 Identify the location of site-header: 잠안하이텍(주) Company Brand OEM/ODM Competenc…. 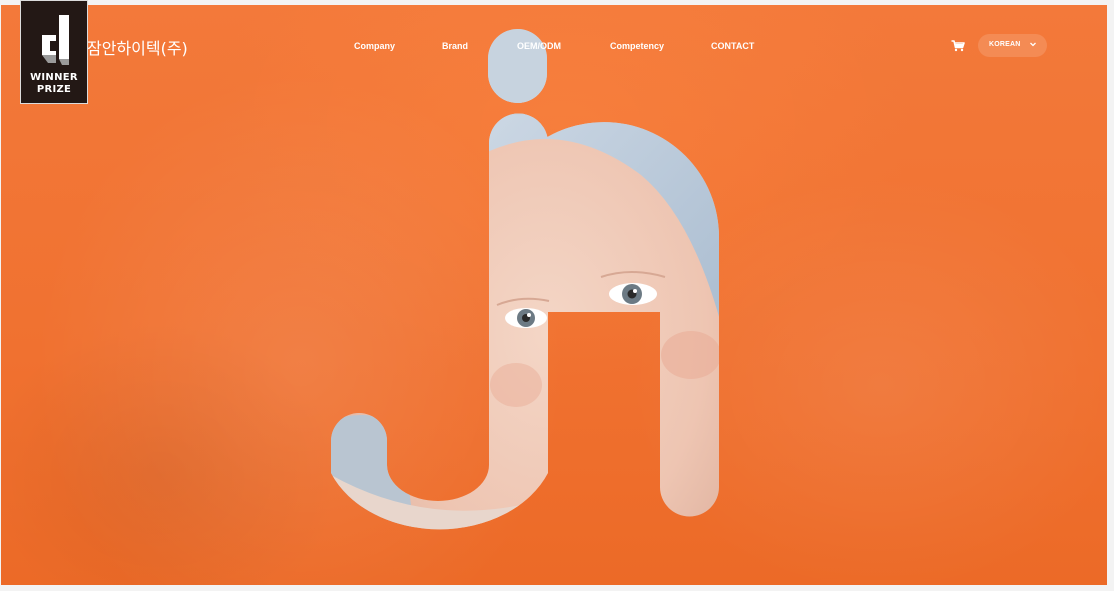
(554, 45).